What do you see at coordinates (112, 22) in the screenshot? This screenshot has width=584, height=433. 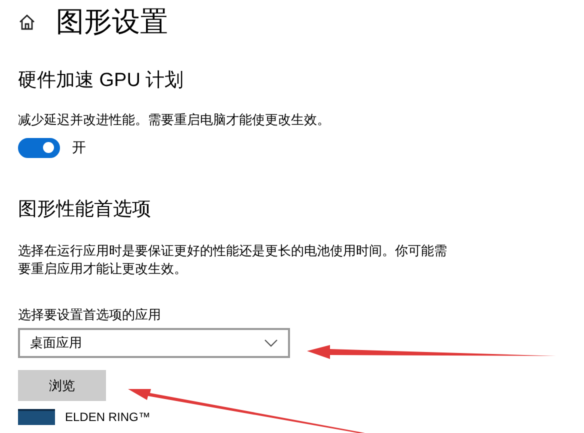 I see `page-title: 图形设置` at bounding box center [112, 22].